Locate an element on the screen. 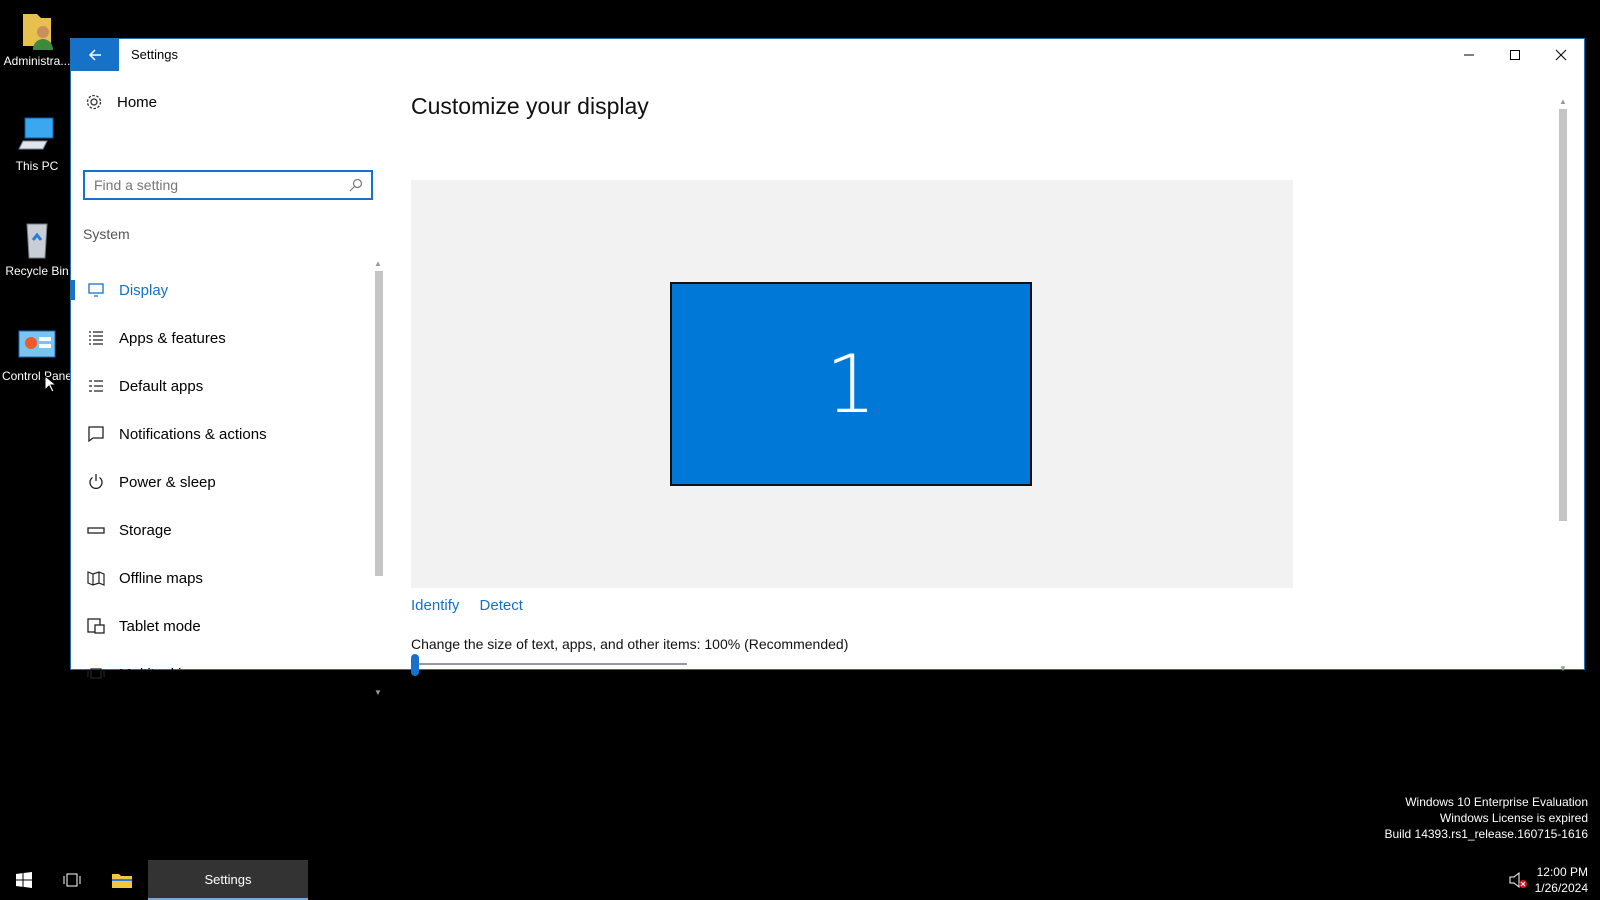  home-label: Home is located at coordinates (137, 102).